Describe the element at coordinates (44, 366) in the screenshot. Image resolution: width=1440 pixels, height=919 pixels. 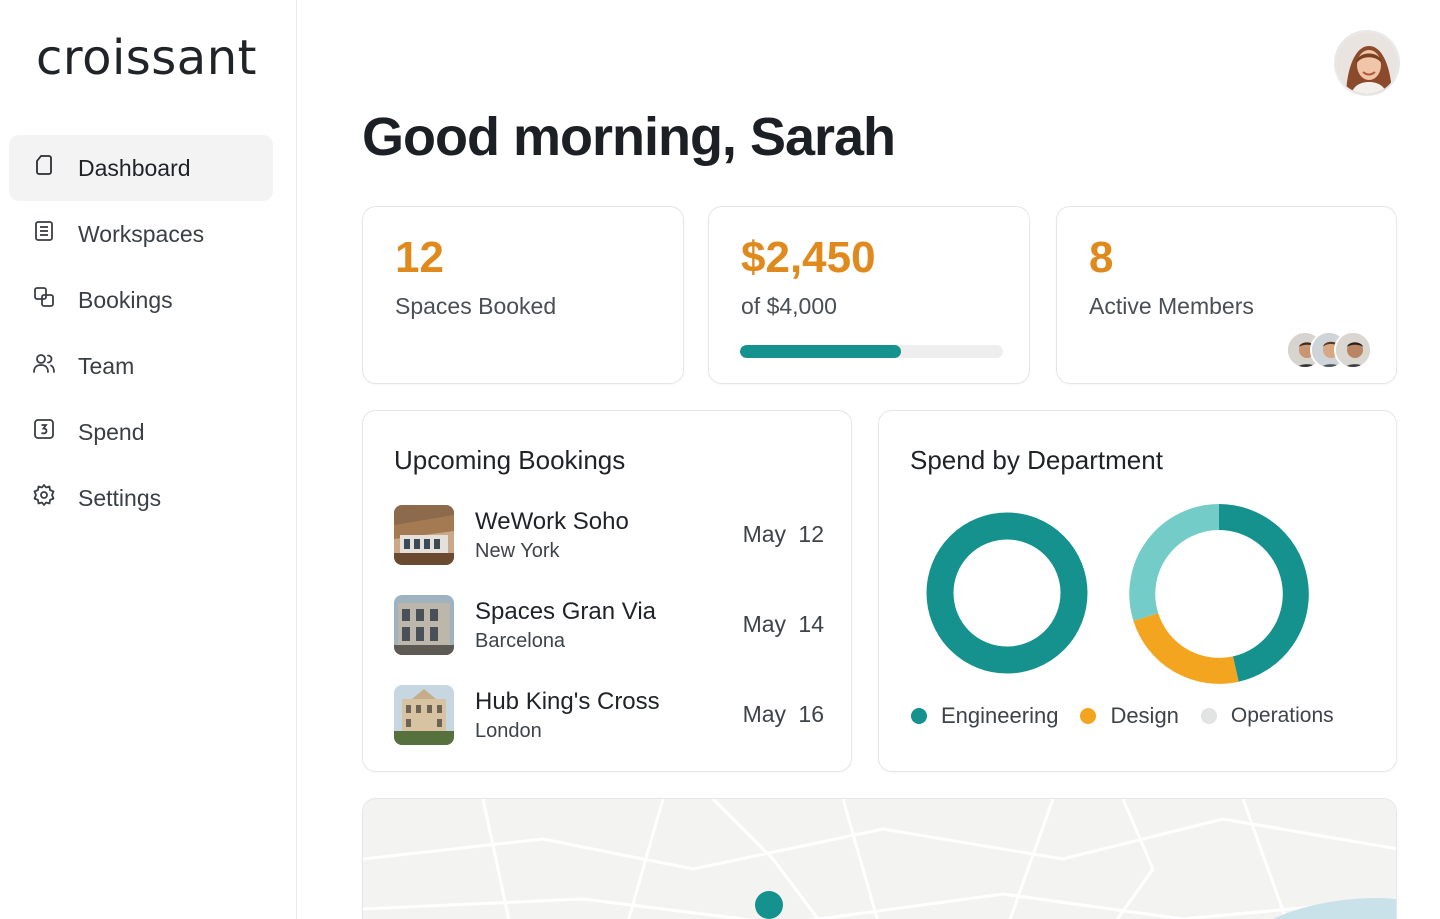
I see `users-icon` at that location.